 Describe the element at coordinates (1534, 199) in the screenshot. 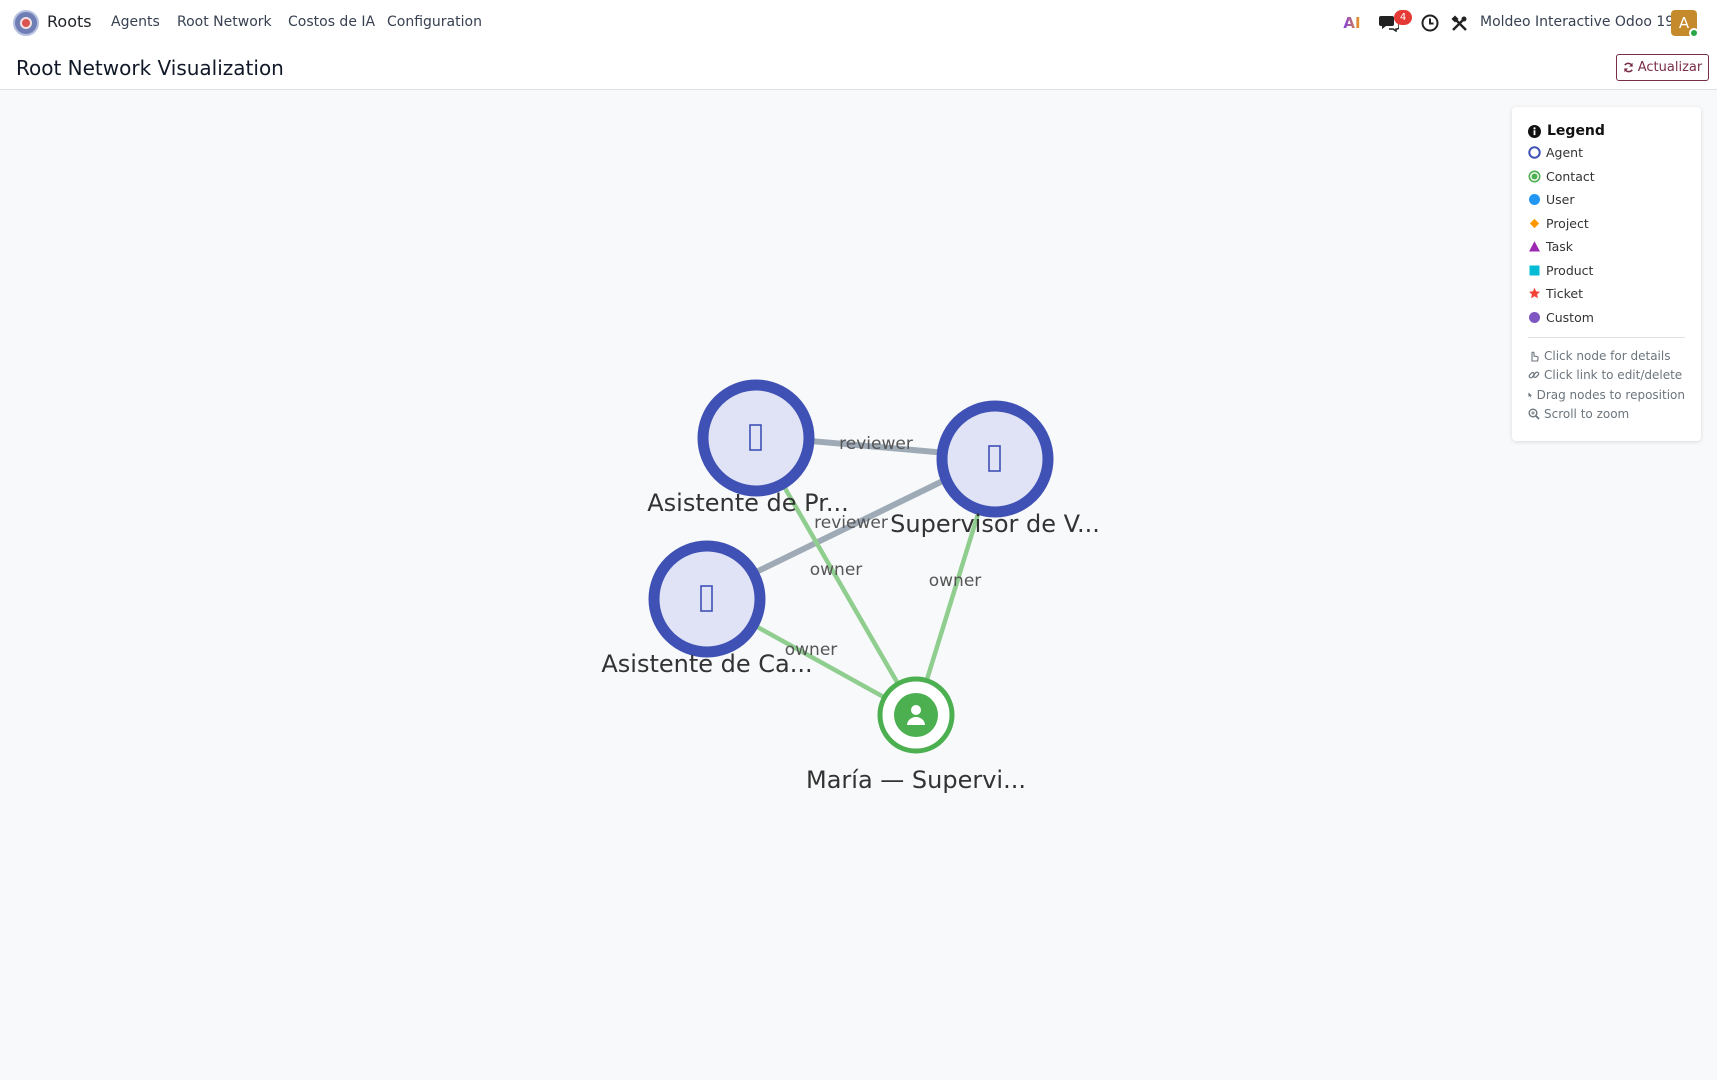

I see `user-dot-icon` at that location.